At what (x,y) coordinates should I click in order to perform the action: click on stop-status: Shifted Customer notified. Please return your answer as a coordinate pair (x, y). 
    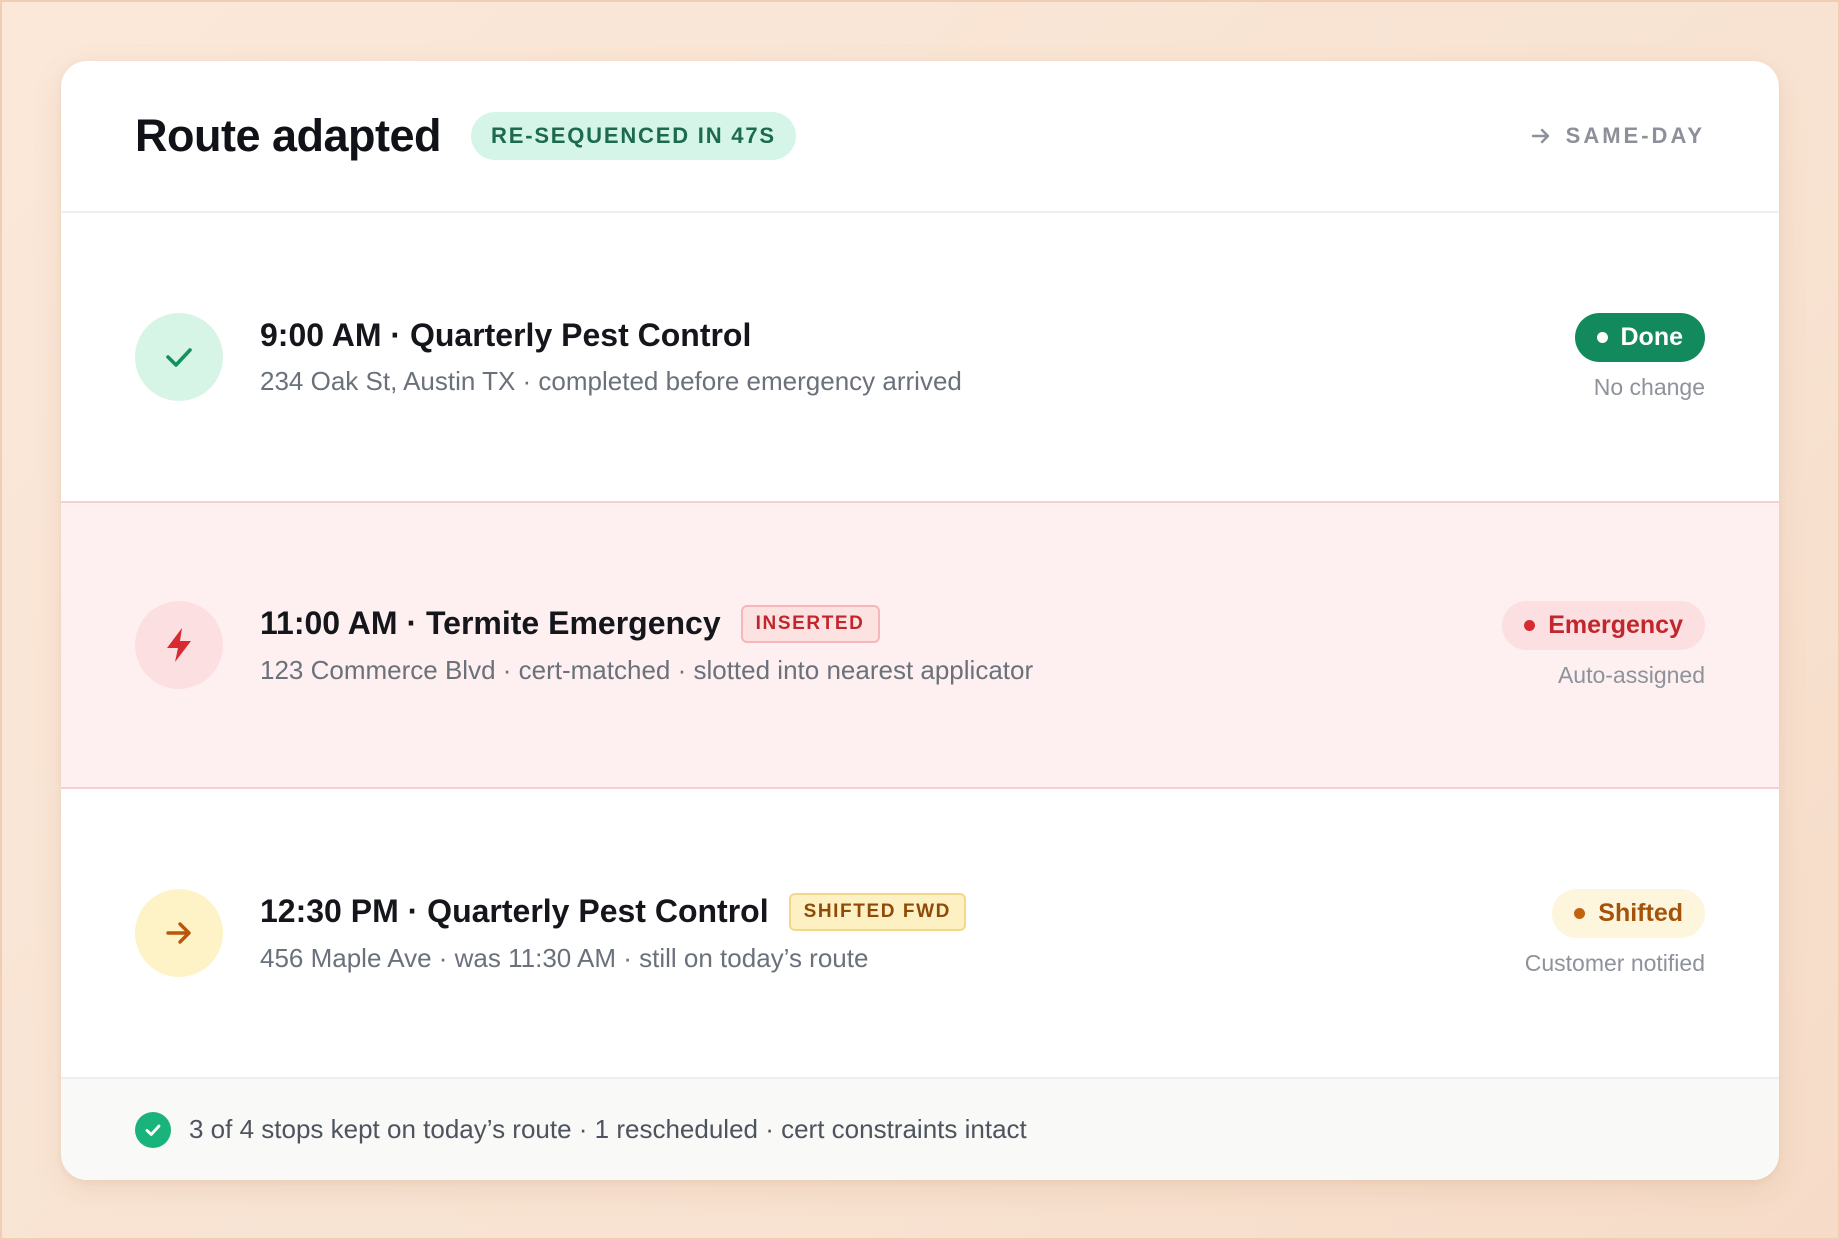
    Looking at the image, I should click on (1615, 933).